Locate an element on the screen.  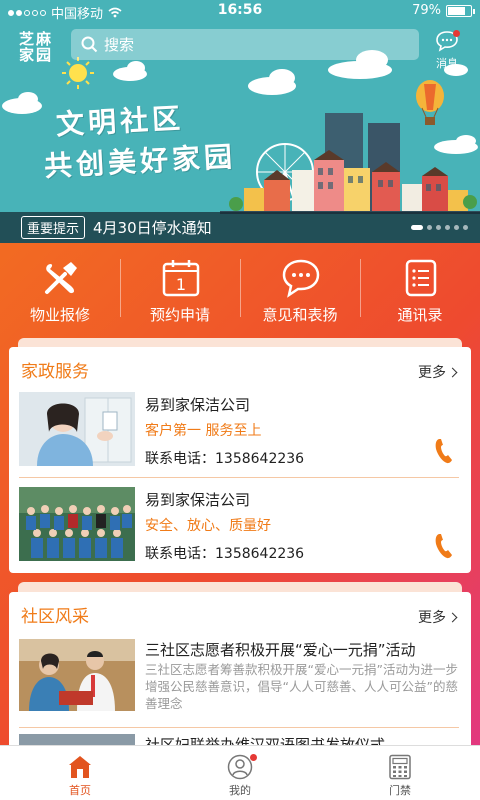
search-icon is located at coordinates (89, 44).